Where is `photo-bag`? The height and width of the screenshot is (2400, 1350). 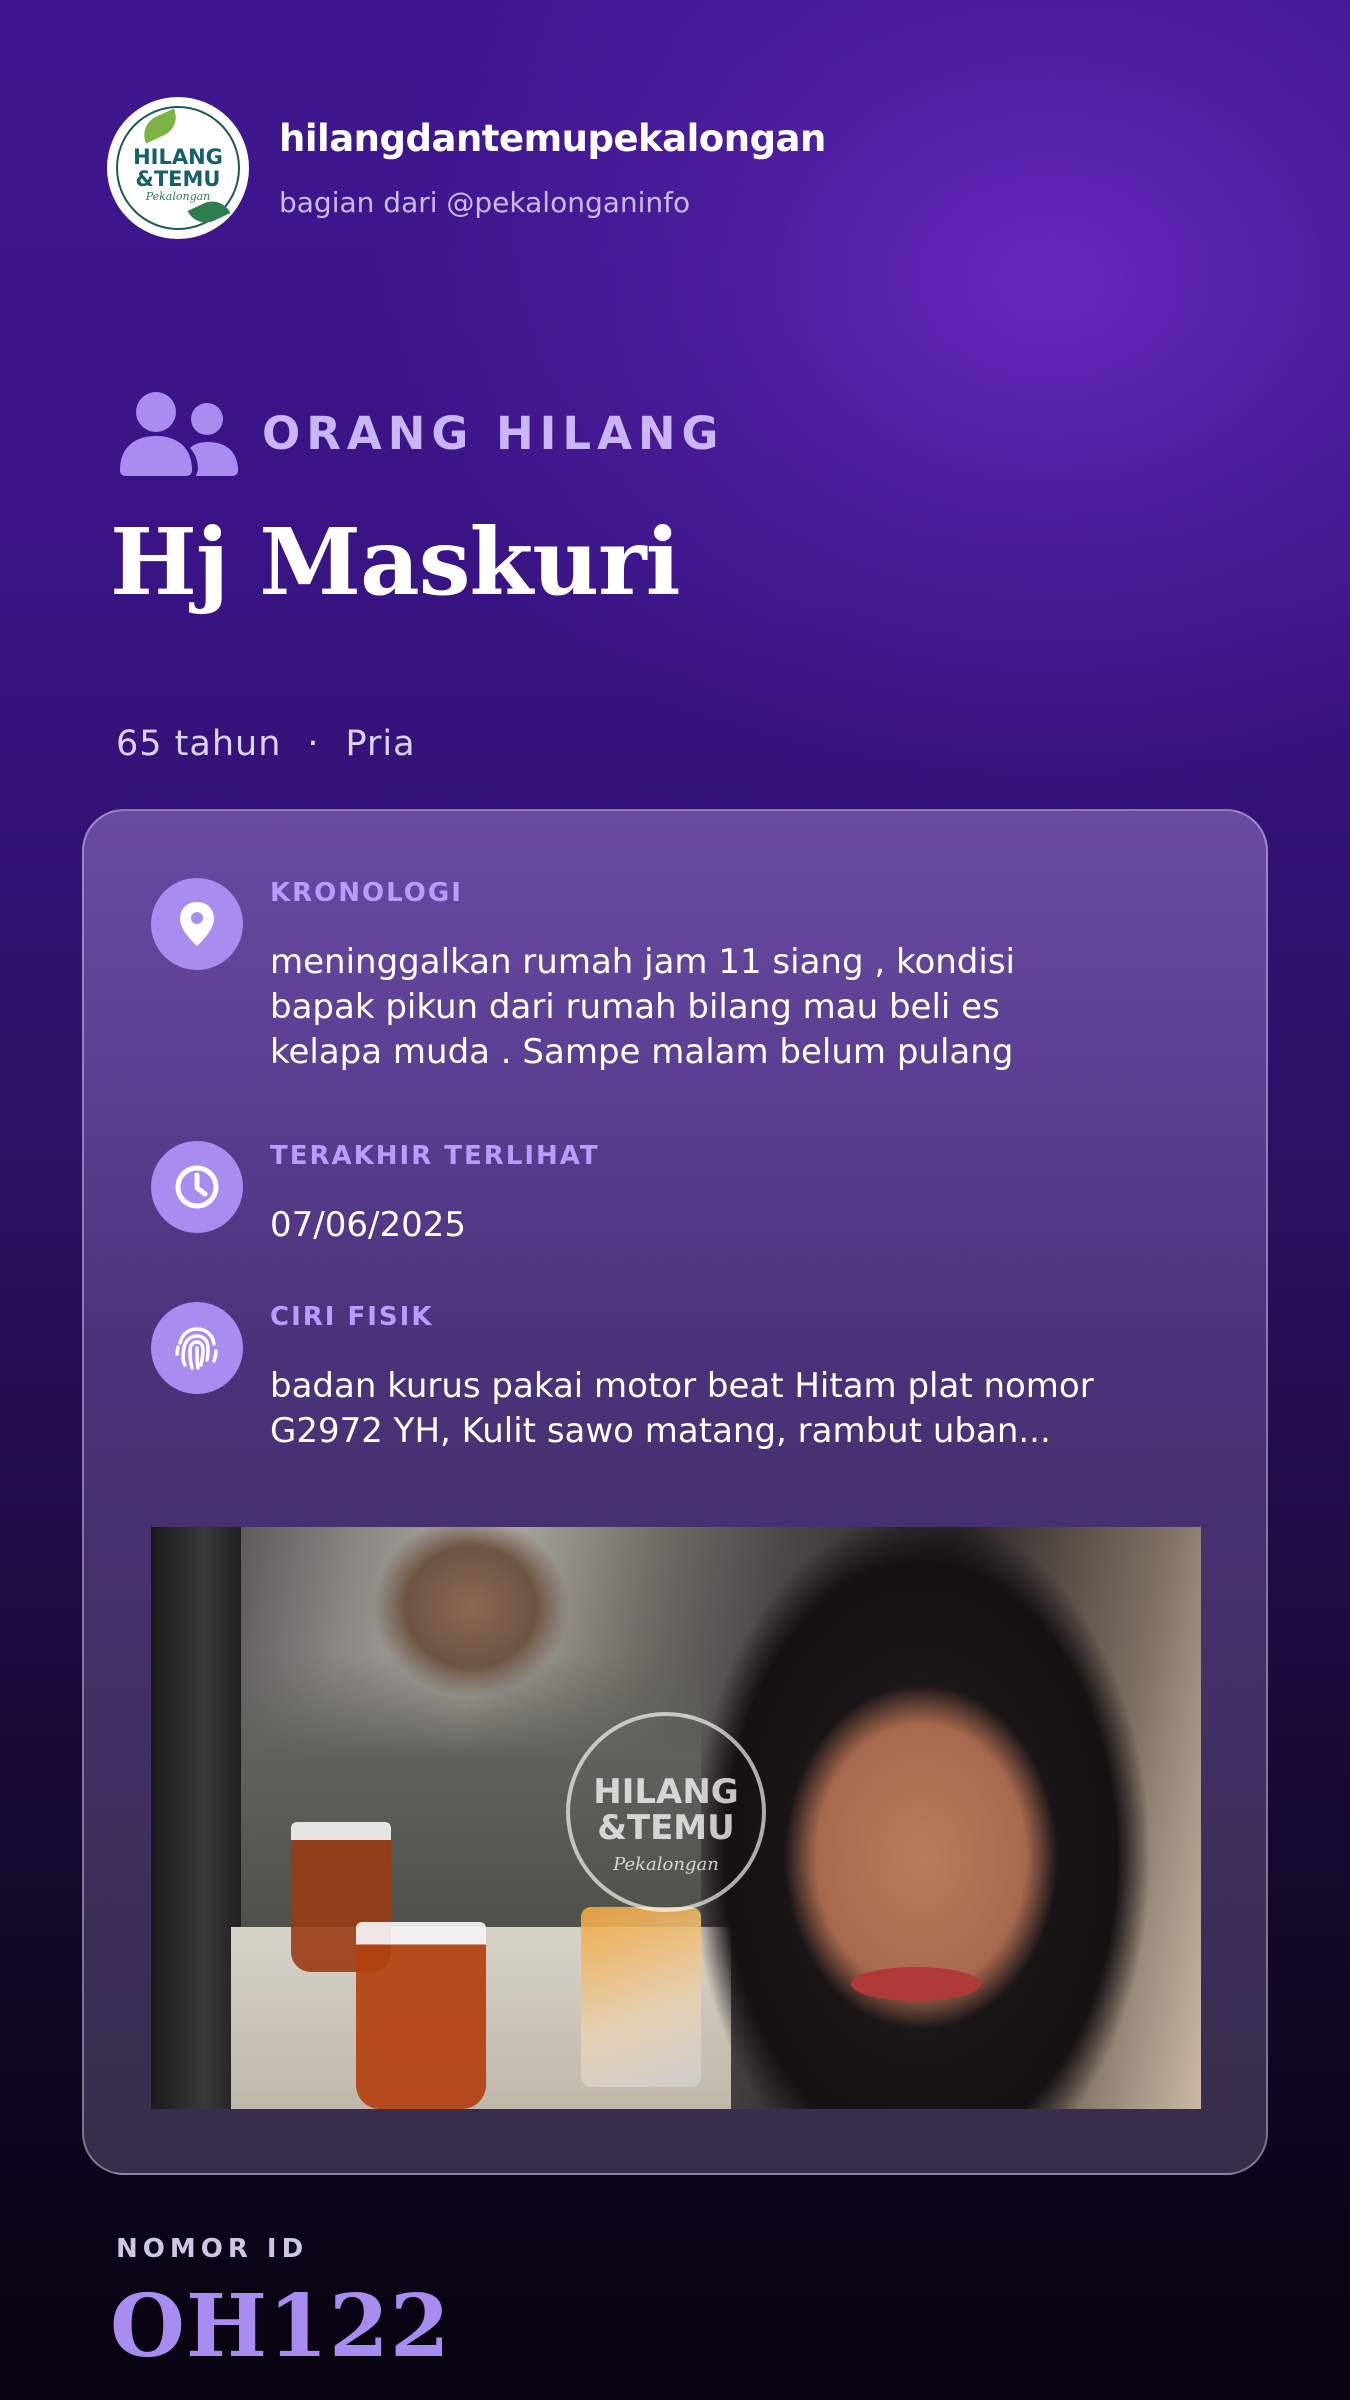
photo-bag is located at coordinates (641, 1997).